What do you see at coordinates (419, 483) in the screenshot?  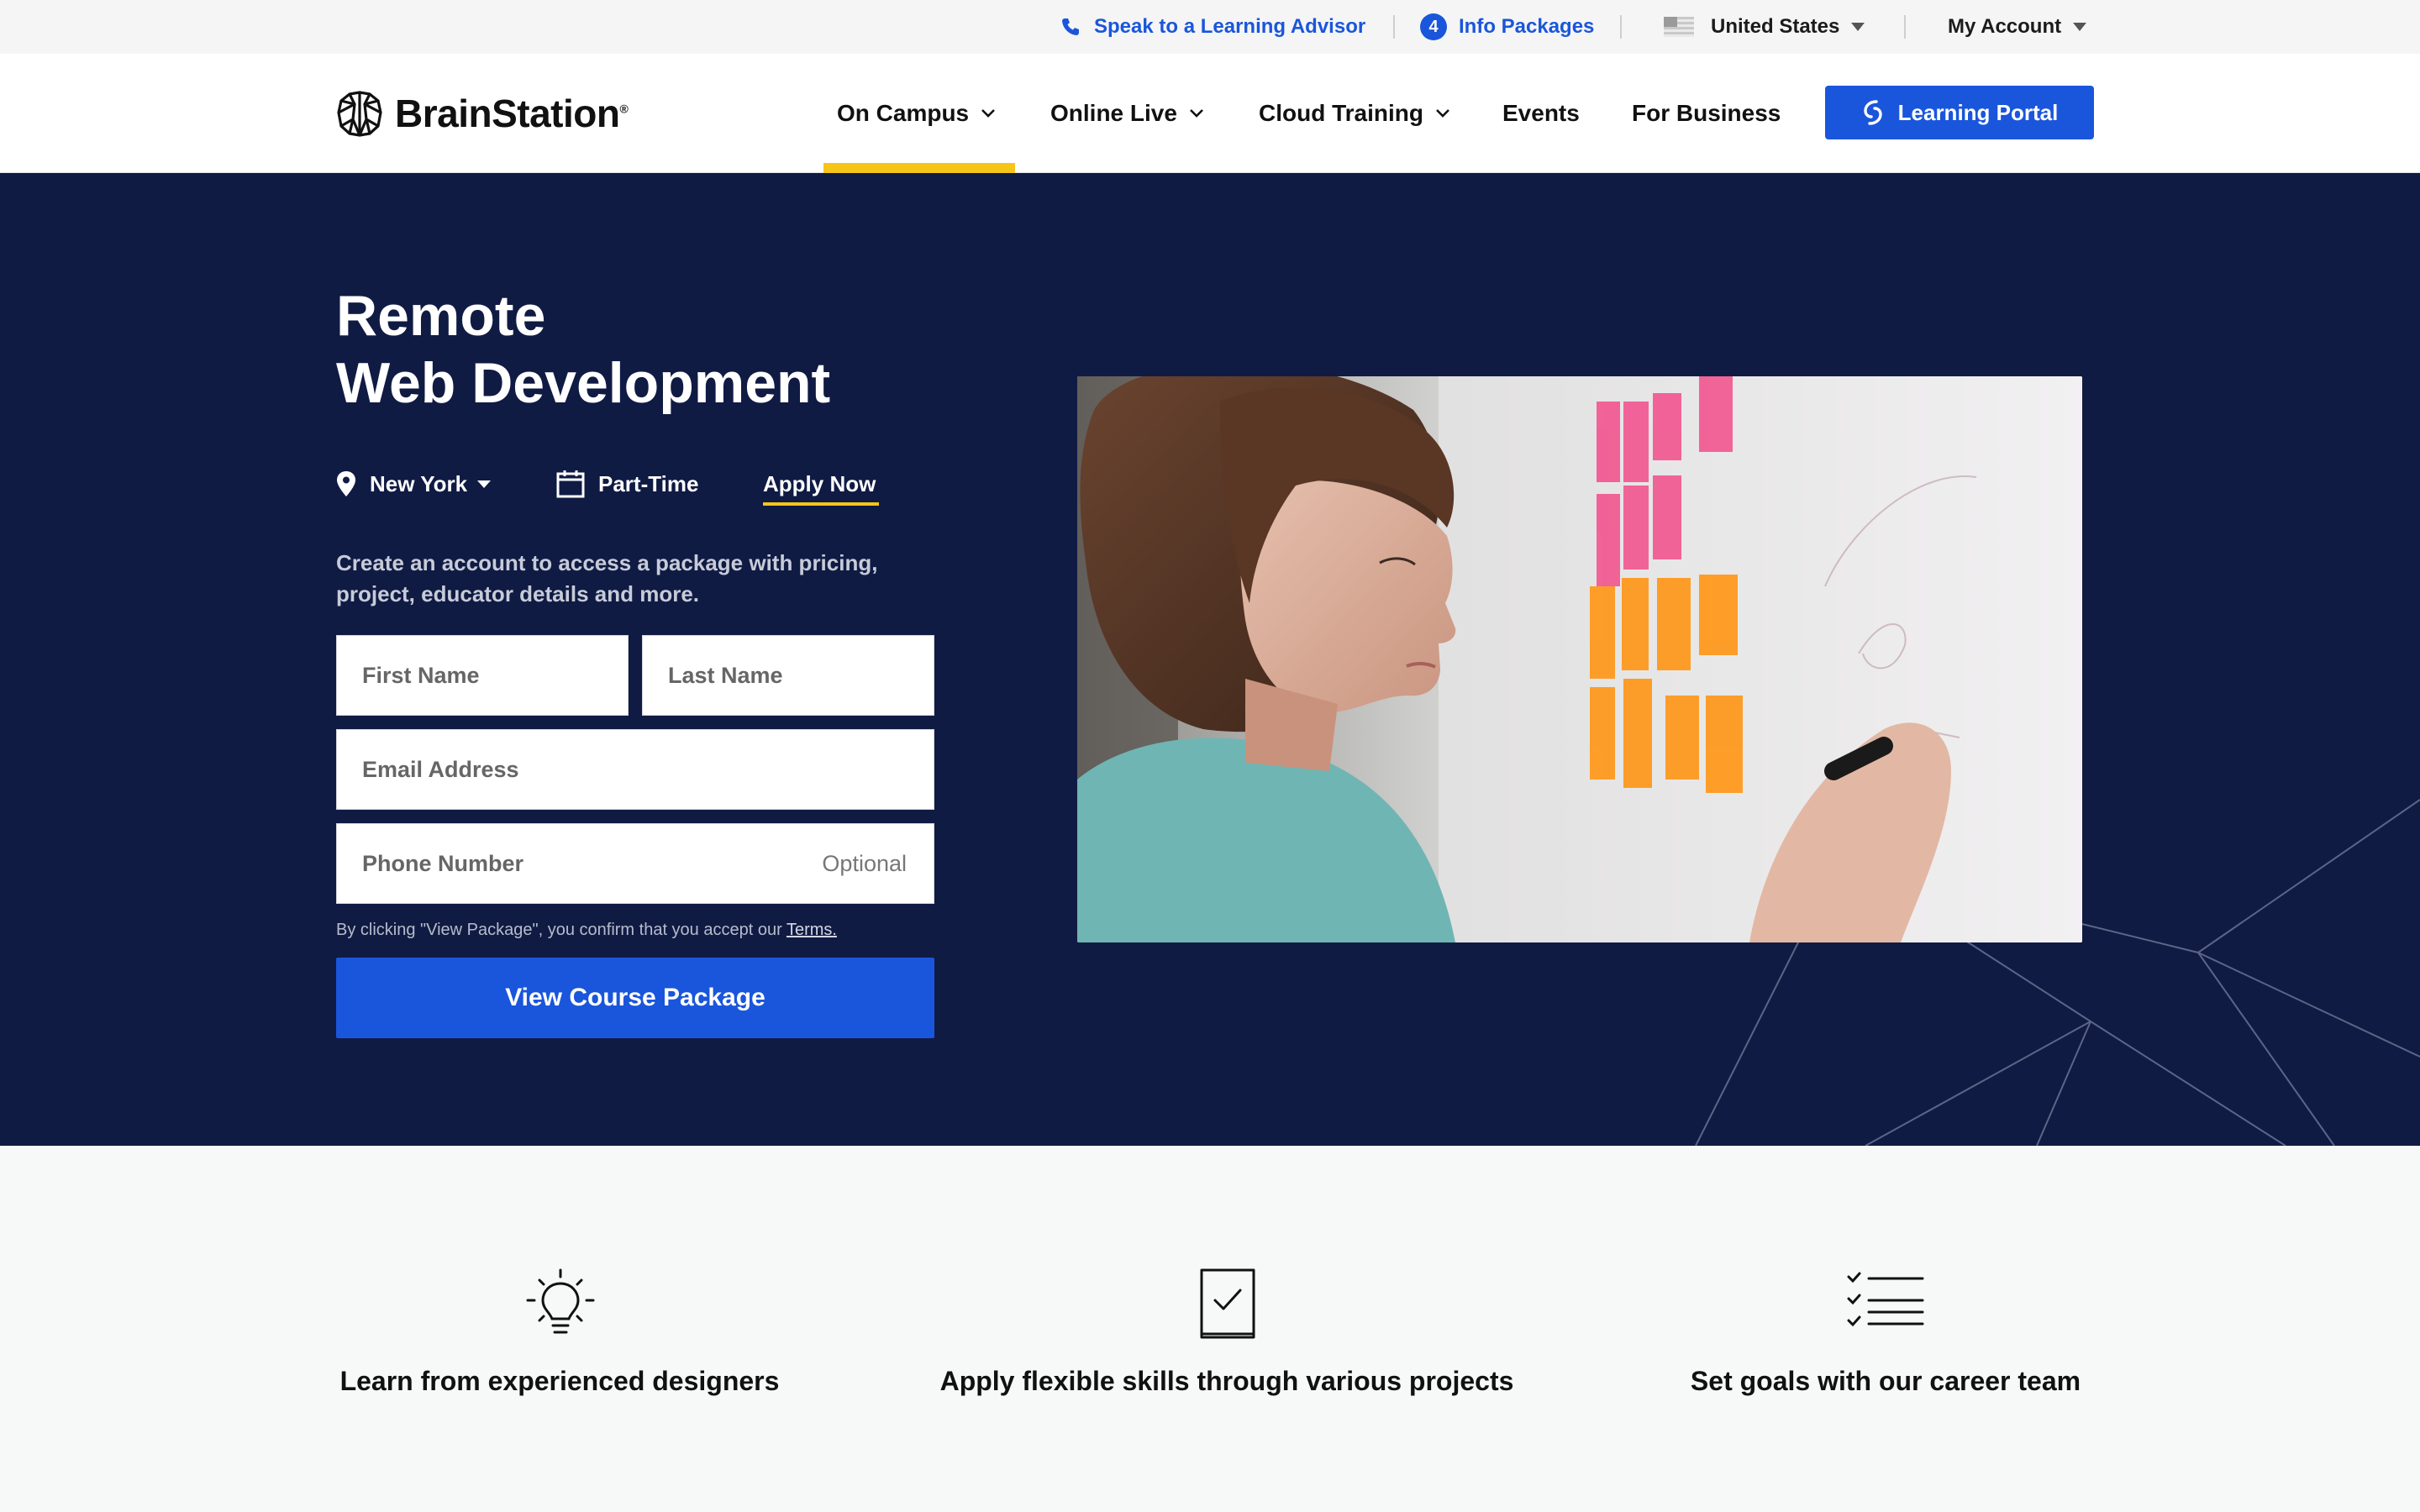 I see `location-label: New York` at bounding box center [419, 483].